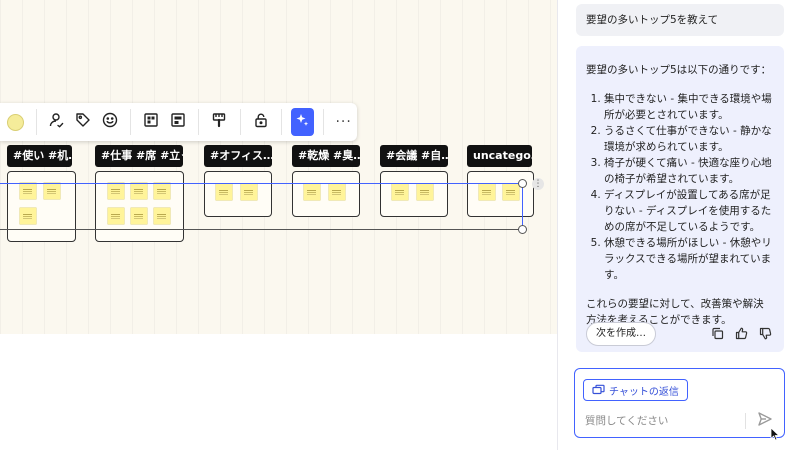 This screenshot has width=800, height=450. I want to click on more-options-button: ···, so click(343, 122).